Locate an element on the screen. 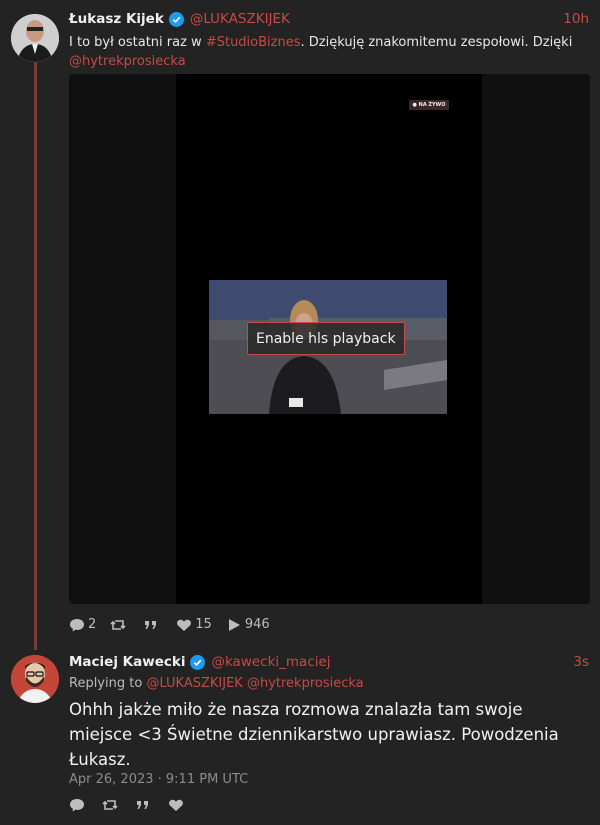 Image resolution: width=600 pixels, height=825 pixels. tweet1-text-part2: . Dziękuję znakomitemu zespołowi. Dzięki is located at coordinates (436, 42).